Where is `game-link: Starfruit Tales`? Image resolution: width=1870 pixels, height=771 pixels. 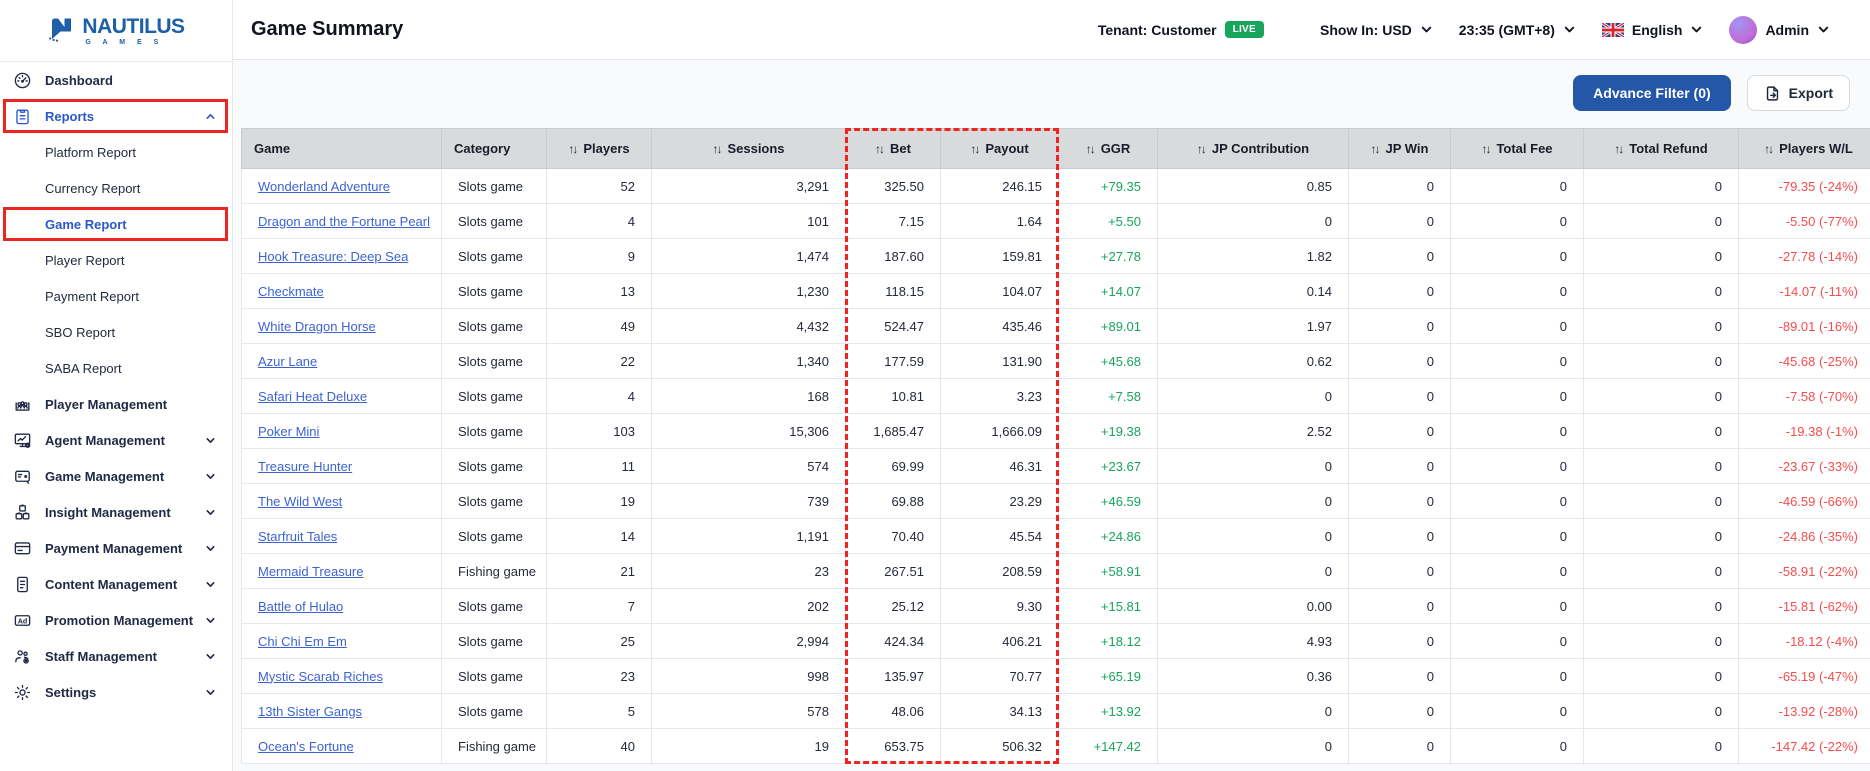
game-link: Starfruit Tales is located at coordinates (297, 536).